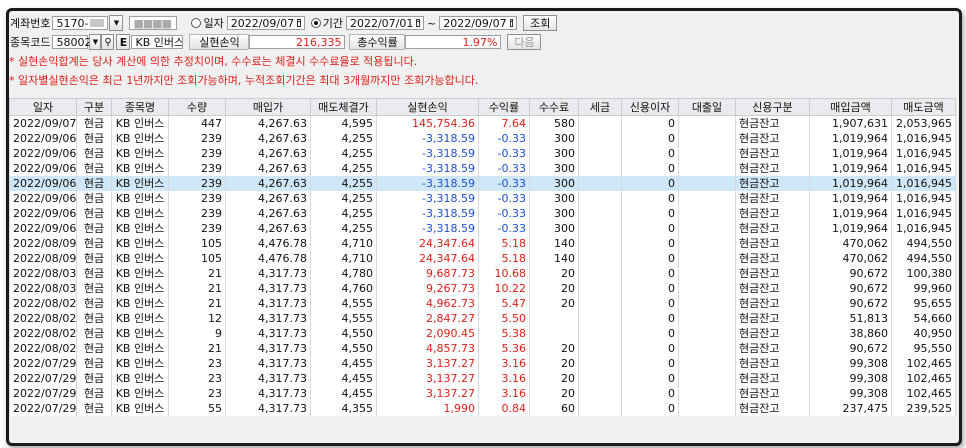  I want to click on column-header: 일자, so click(43, 107).